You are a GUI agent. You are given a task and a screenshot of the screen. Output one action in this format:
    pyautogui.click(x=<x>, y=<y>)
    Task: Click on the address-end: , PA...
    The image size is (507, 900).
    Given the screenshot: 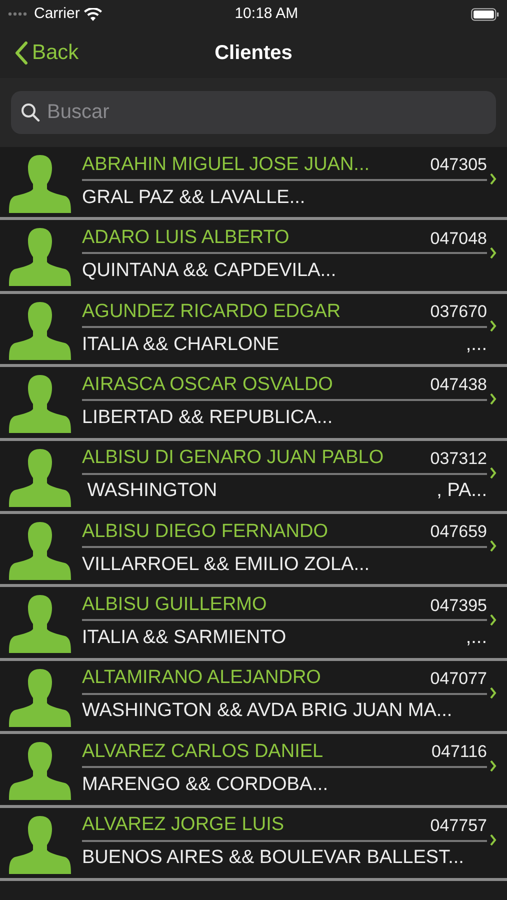 What is the action you would take?
    pyautogui.click(x=461, y=491)
    